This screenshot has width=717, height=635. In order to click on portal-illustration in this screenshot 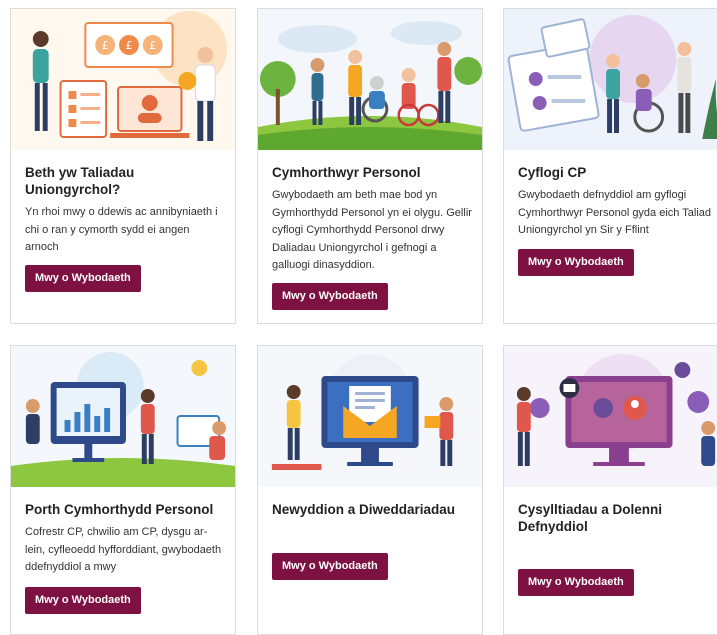, I will do `click(123, 416)`.